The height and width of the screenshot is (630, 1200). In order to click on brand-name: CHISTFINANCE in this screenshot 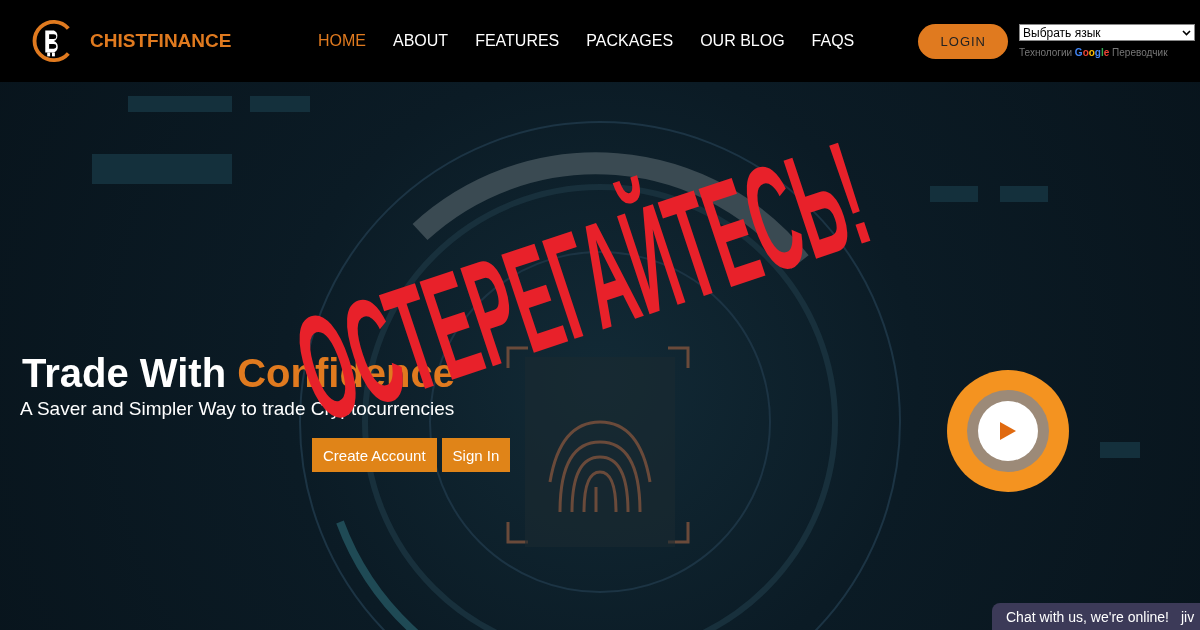, I will do `click(161, 41)`.